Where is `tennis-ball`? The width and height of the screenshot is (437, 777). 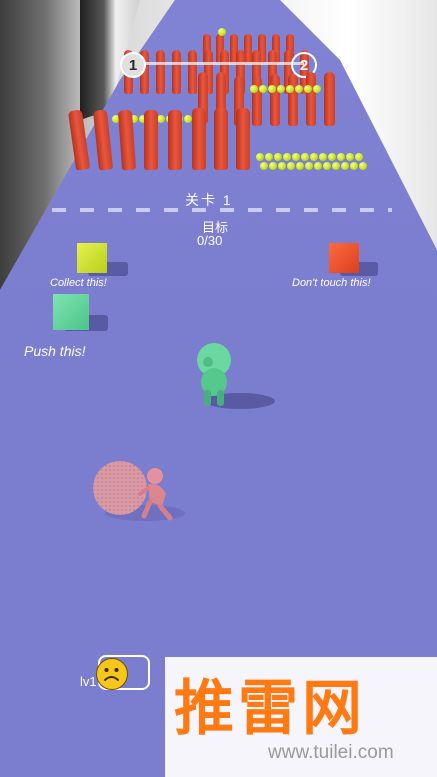
tennis-ball is located at coordinates (222, 32).